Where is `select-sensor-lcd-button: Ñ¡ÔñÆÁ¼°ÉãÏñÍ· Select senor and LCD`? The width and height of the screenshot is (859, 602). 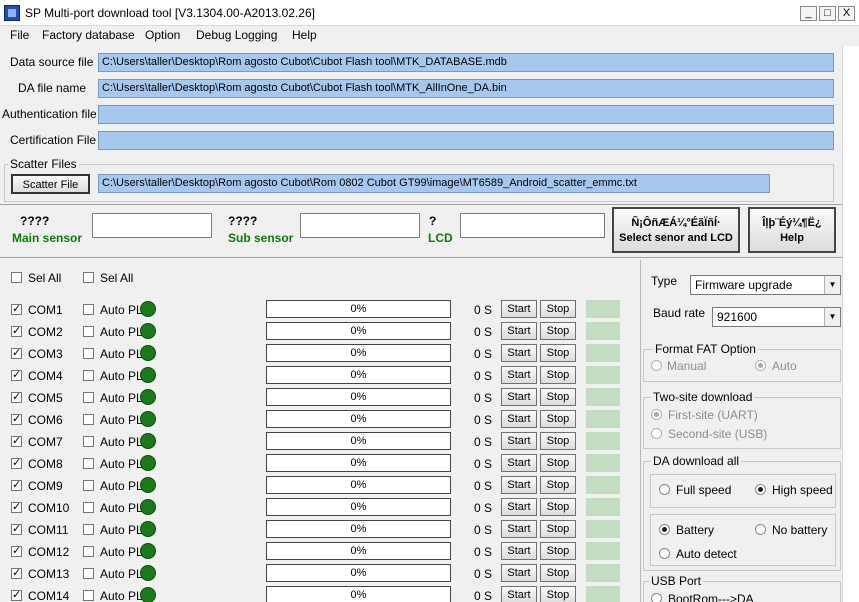 select-sensor-lcd-button: Ñ¡ÔñÆÁ¼°ÉãÏñÍ· Select senor and LCD is located at coordinates (676, 230).